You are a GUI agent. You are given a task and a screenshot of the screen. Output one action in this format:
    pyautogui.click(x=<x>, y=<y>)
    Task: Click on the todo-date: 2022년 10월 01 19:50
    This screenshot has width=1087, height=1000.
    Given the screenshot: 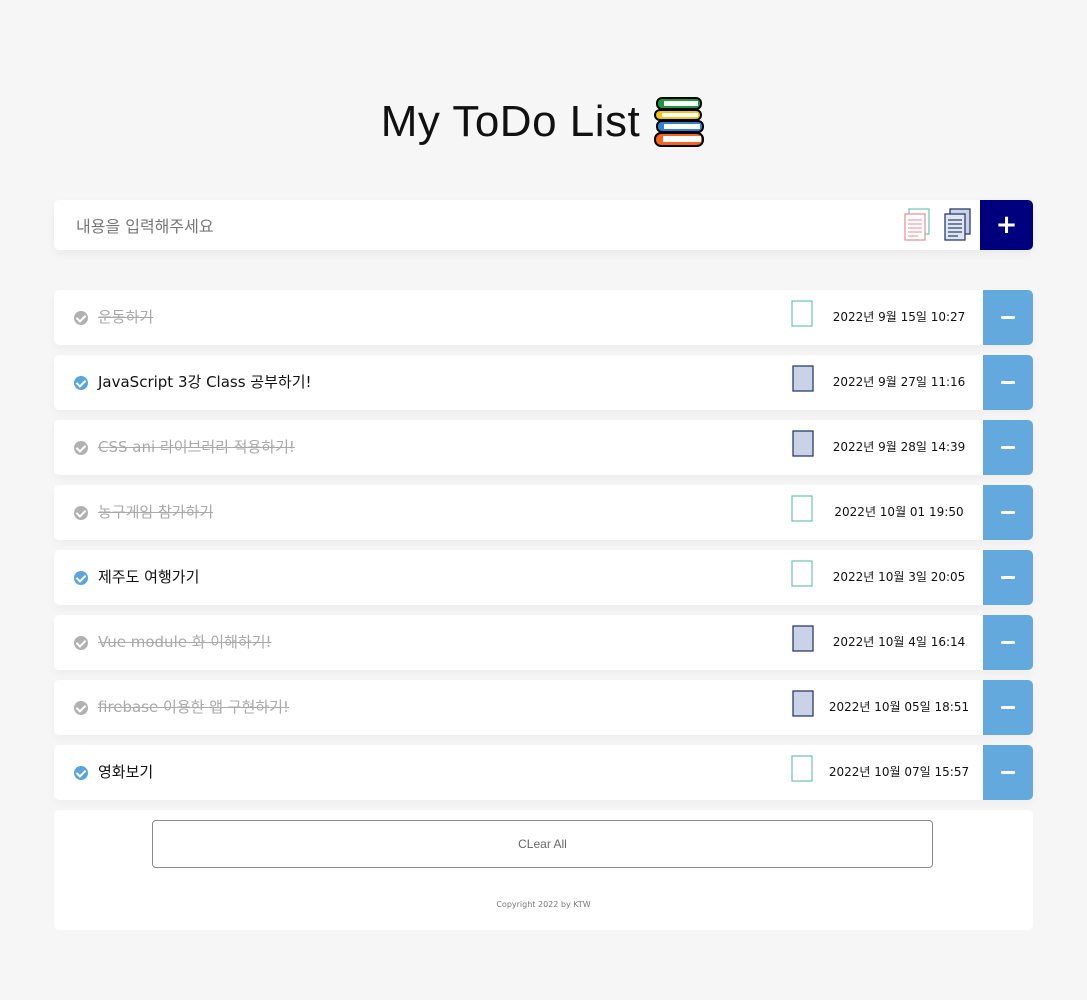 What is the action you would take?
    pyautogui.click(x=899, y=512)
    